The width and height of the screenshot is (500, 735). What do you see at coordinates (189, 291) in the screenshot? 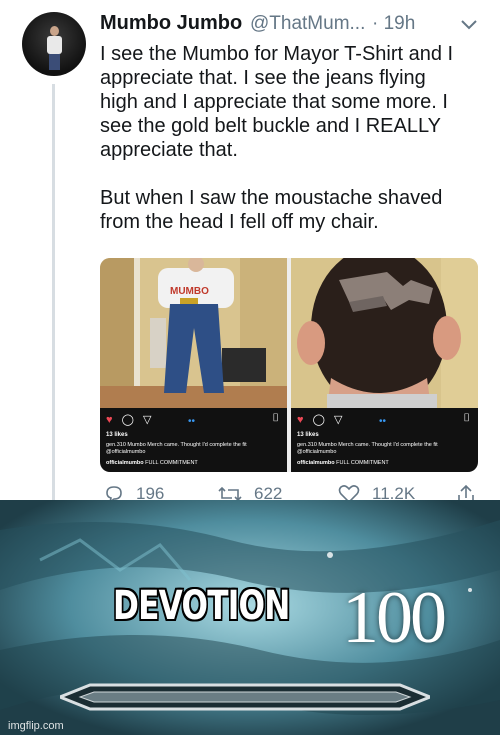
I see `shirt-text: MUMBO` at bounding box center [189, 291].